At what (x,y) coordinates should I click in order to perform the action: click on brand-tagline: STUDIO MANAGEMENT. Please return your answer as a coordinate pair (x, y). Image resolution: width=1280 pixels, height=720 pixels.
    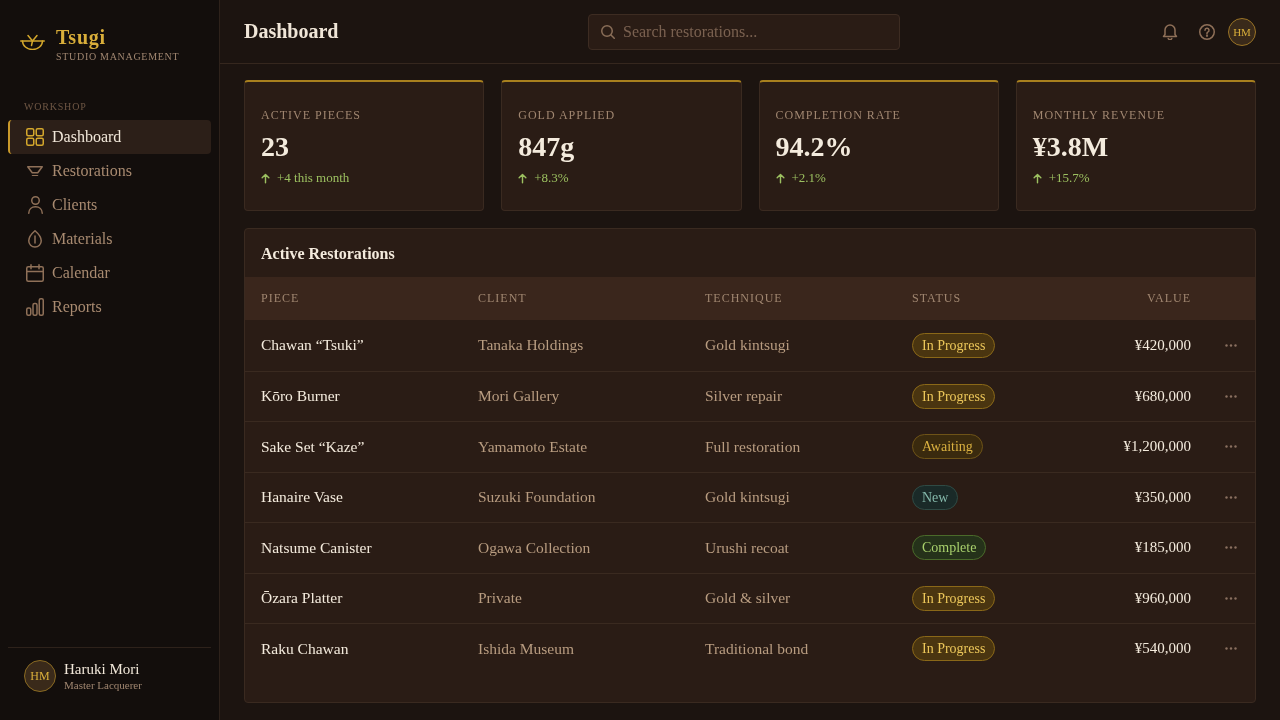
    Looking at the image, I should click on (118, 57).